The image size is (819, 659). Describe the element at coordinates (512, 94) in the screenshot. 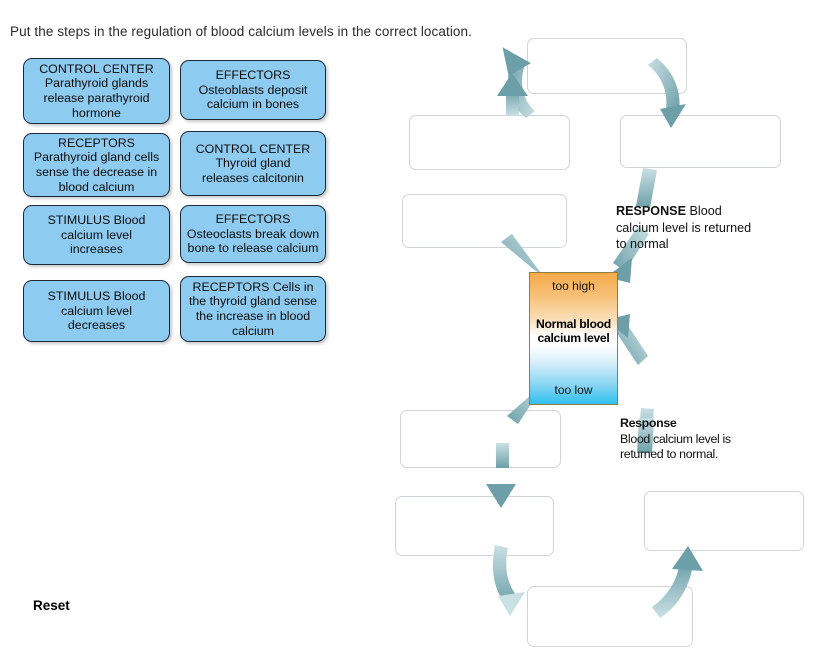

I see `arrow-left-up` at that location.